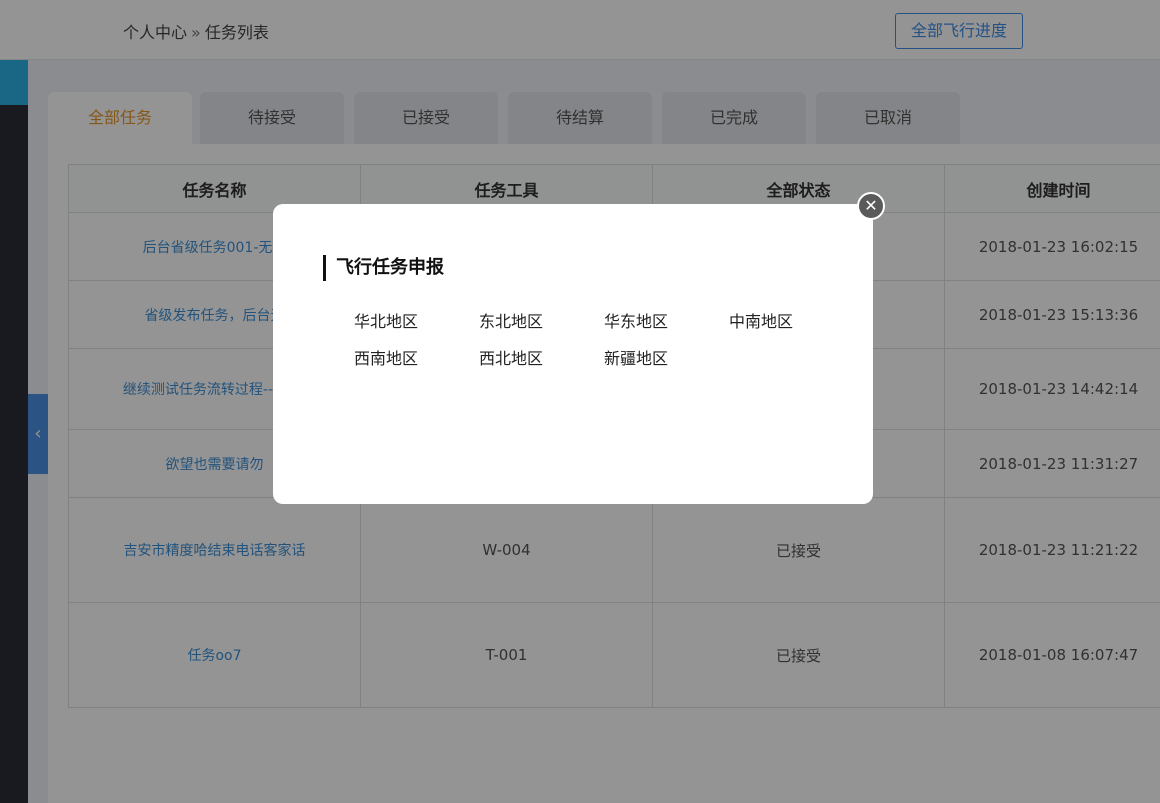 Image resolution: width=1160 pixels, height=803 pixels. What do you see at coordinates (511, 320) in the screenshot?
I see `region-option-northeast: 东北地区` at bounding box center [511, 320].